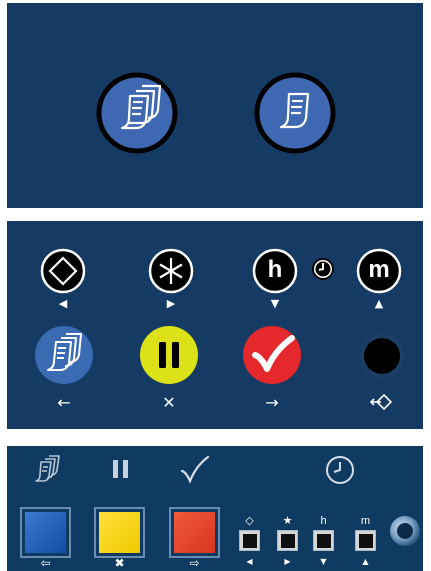 Image resolution: width=431 pixels, height=571 pixels. I want to click on diamond-button, so click(63, 271).